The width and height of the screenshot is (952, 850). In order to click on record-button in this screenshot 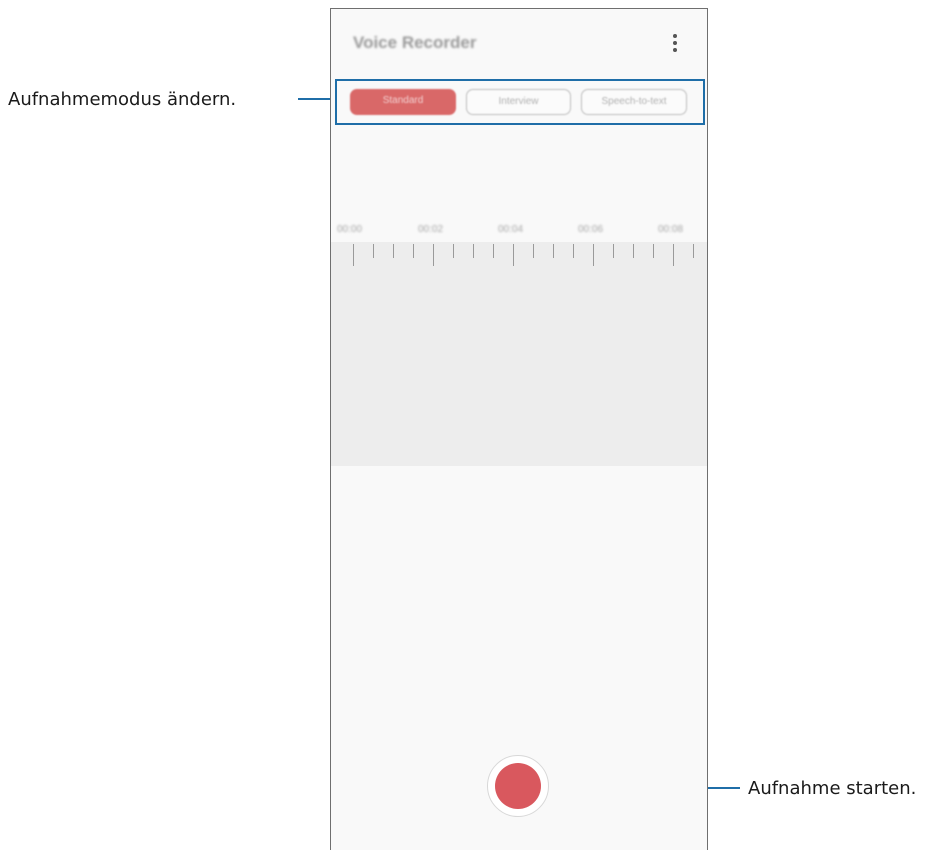, I will do `click(518, 786)`.